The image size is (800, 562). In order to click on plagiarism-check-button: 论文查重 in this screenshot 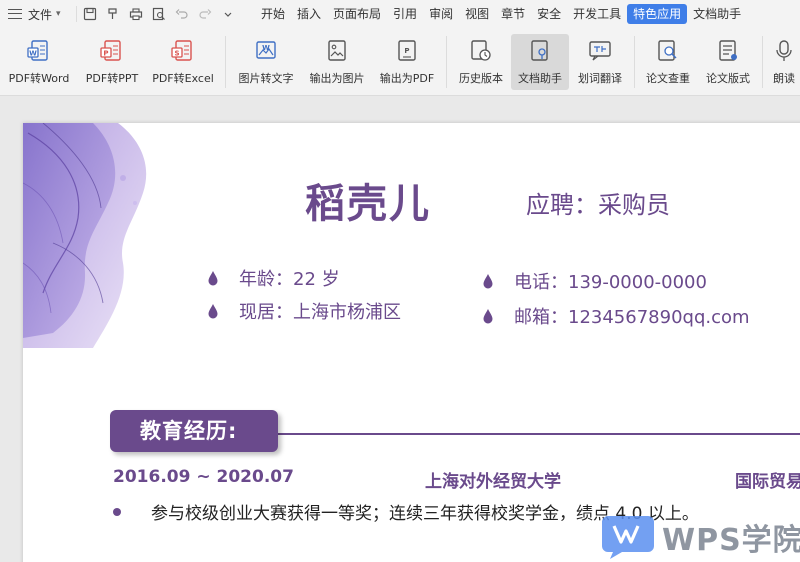, I will do `click(668, 62)`.